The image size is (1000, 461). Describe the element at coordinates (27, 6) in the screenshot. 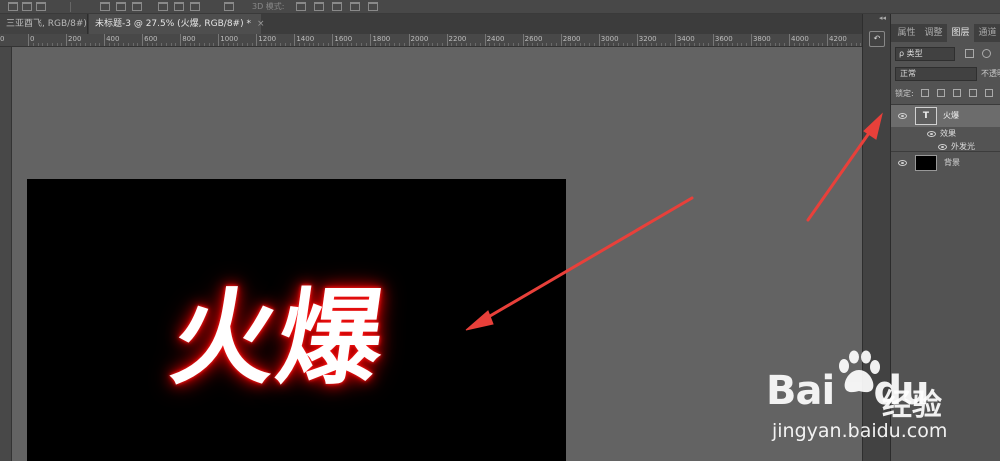

I see `align-vcenter-icon` at that location.